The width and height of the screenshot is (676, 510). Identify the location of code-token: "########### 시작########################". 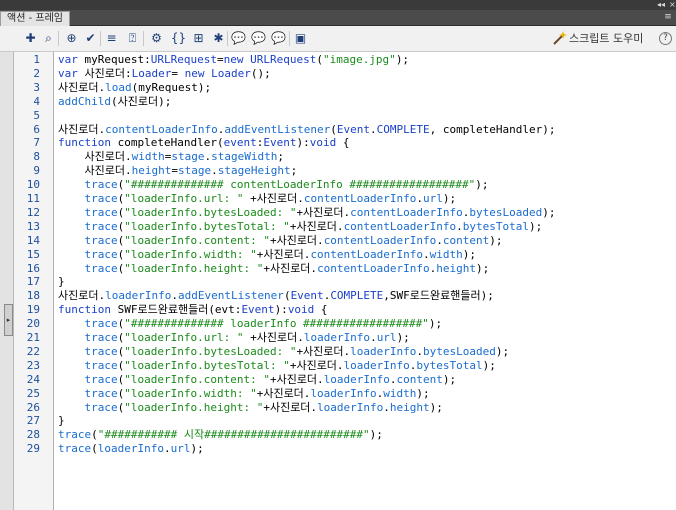
(233, 435).